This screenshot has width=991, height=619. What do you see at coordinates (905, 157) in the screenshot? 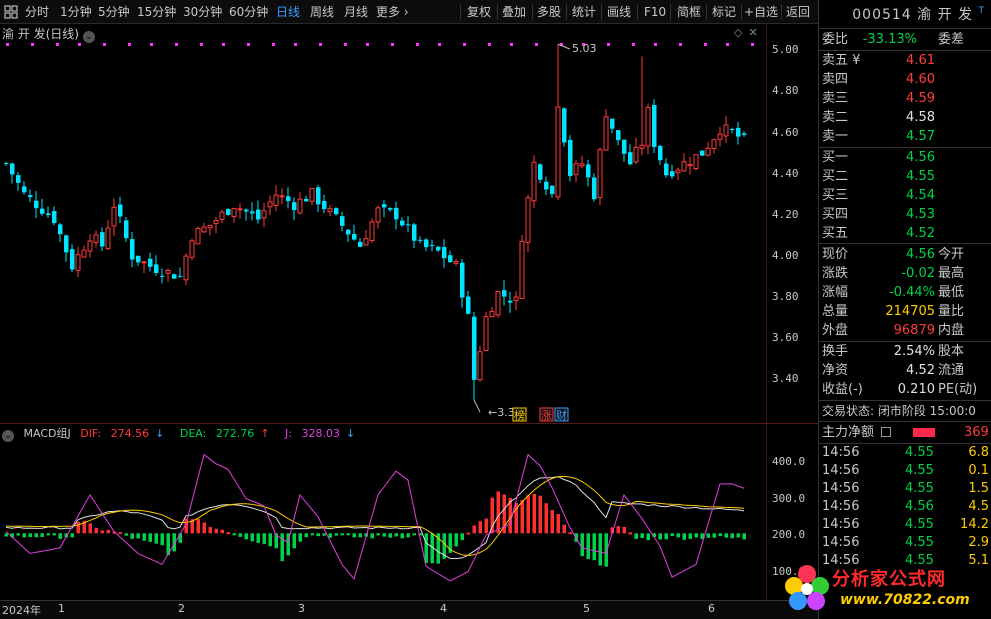
I see `bid-row: 买一 4.56` at bounding box center [905, 157].